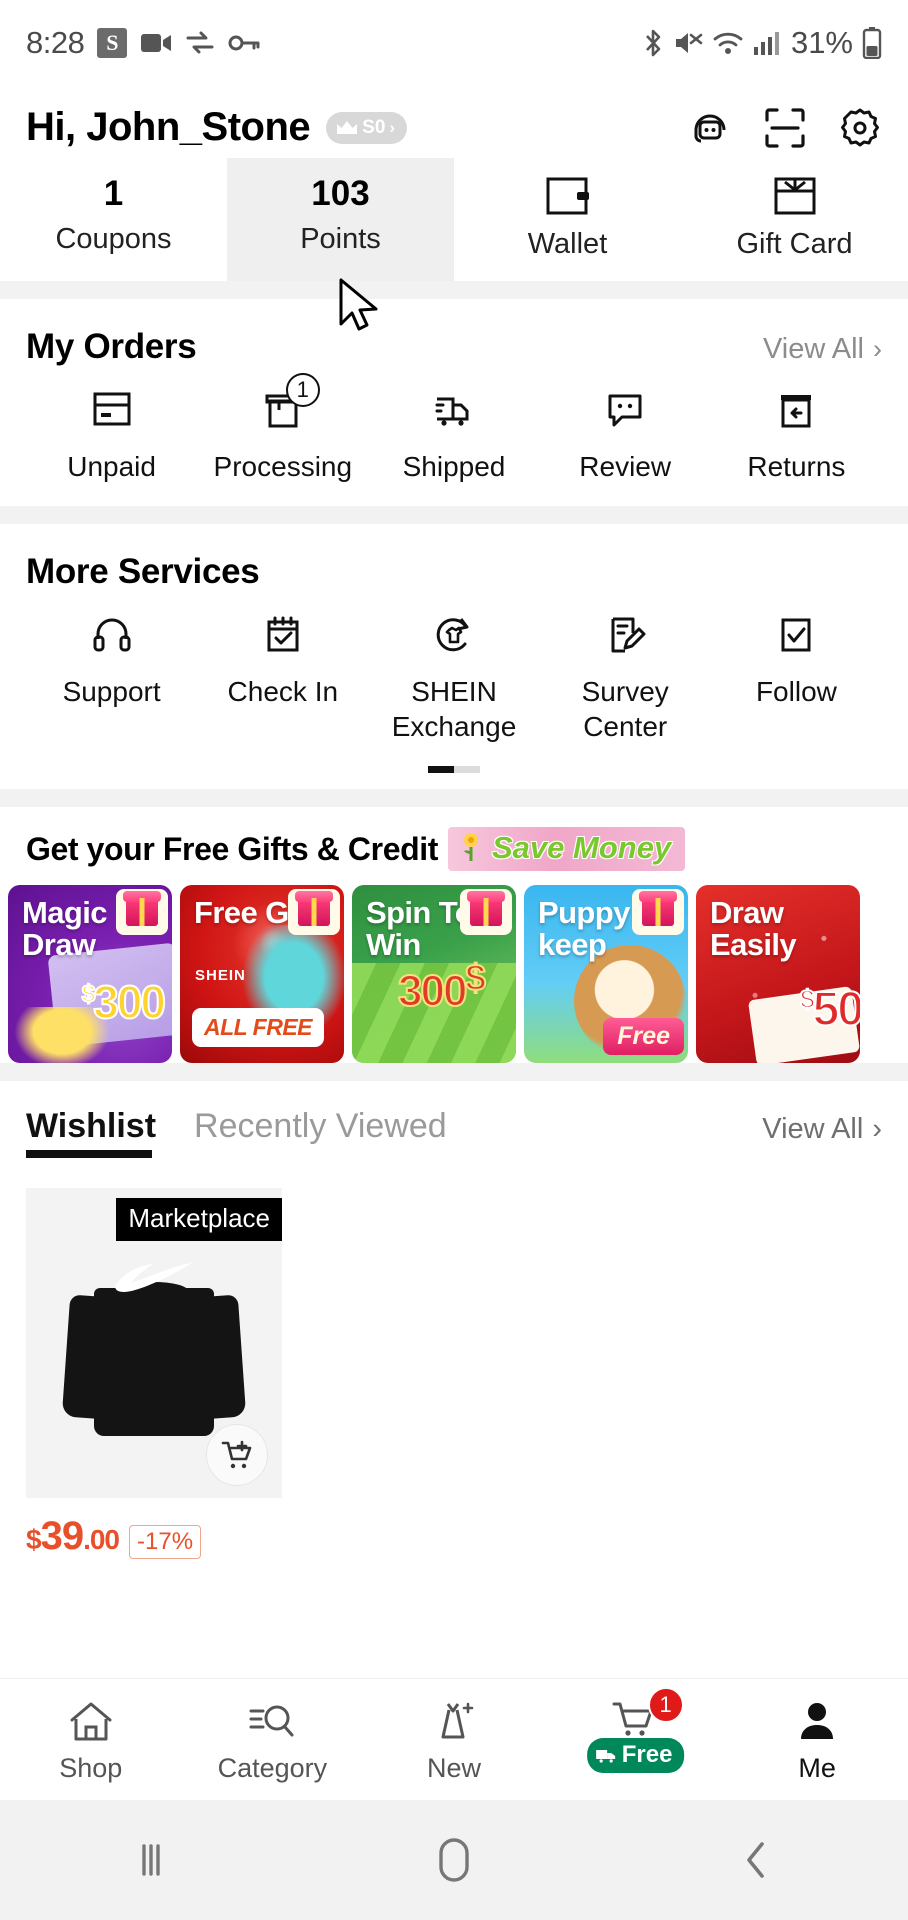  Describe the element at coordinates (606, 974) in the screenshot. I see `promo-card-puppy-keep: Puppy keep Free` at that location.